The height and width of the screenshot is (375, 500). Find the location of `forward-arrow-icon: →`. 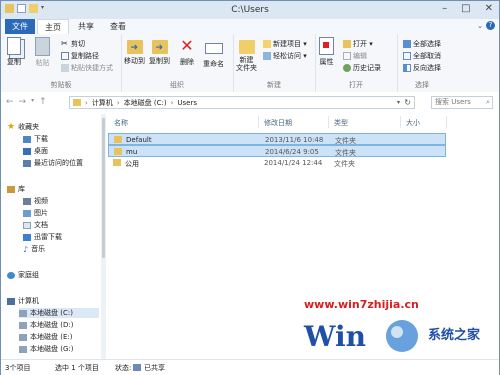

forward-arrow-icon: → is located at coordinates (23, 102).